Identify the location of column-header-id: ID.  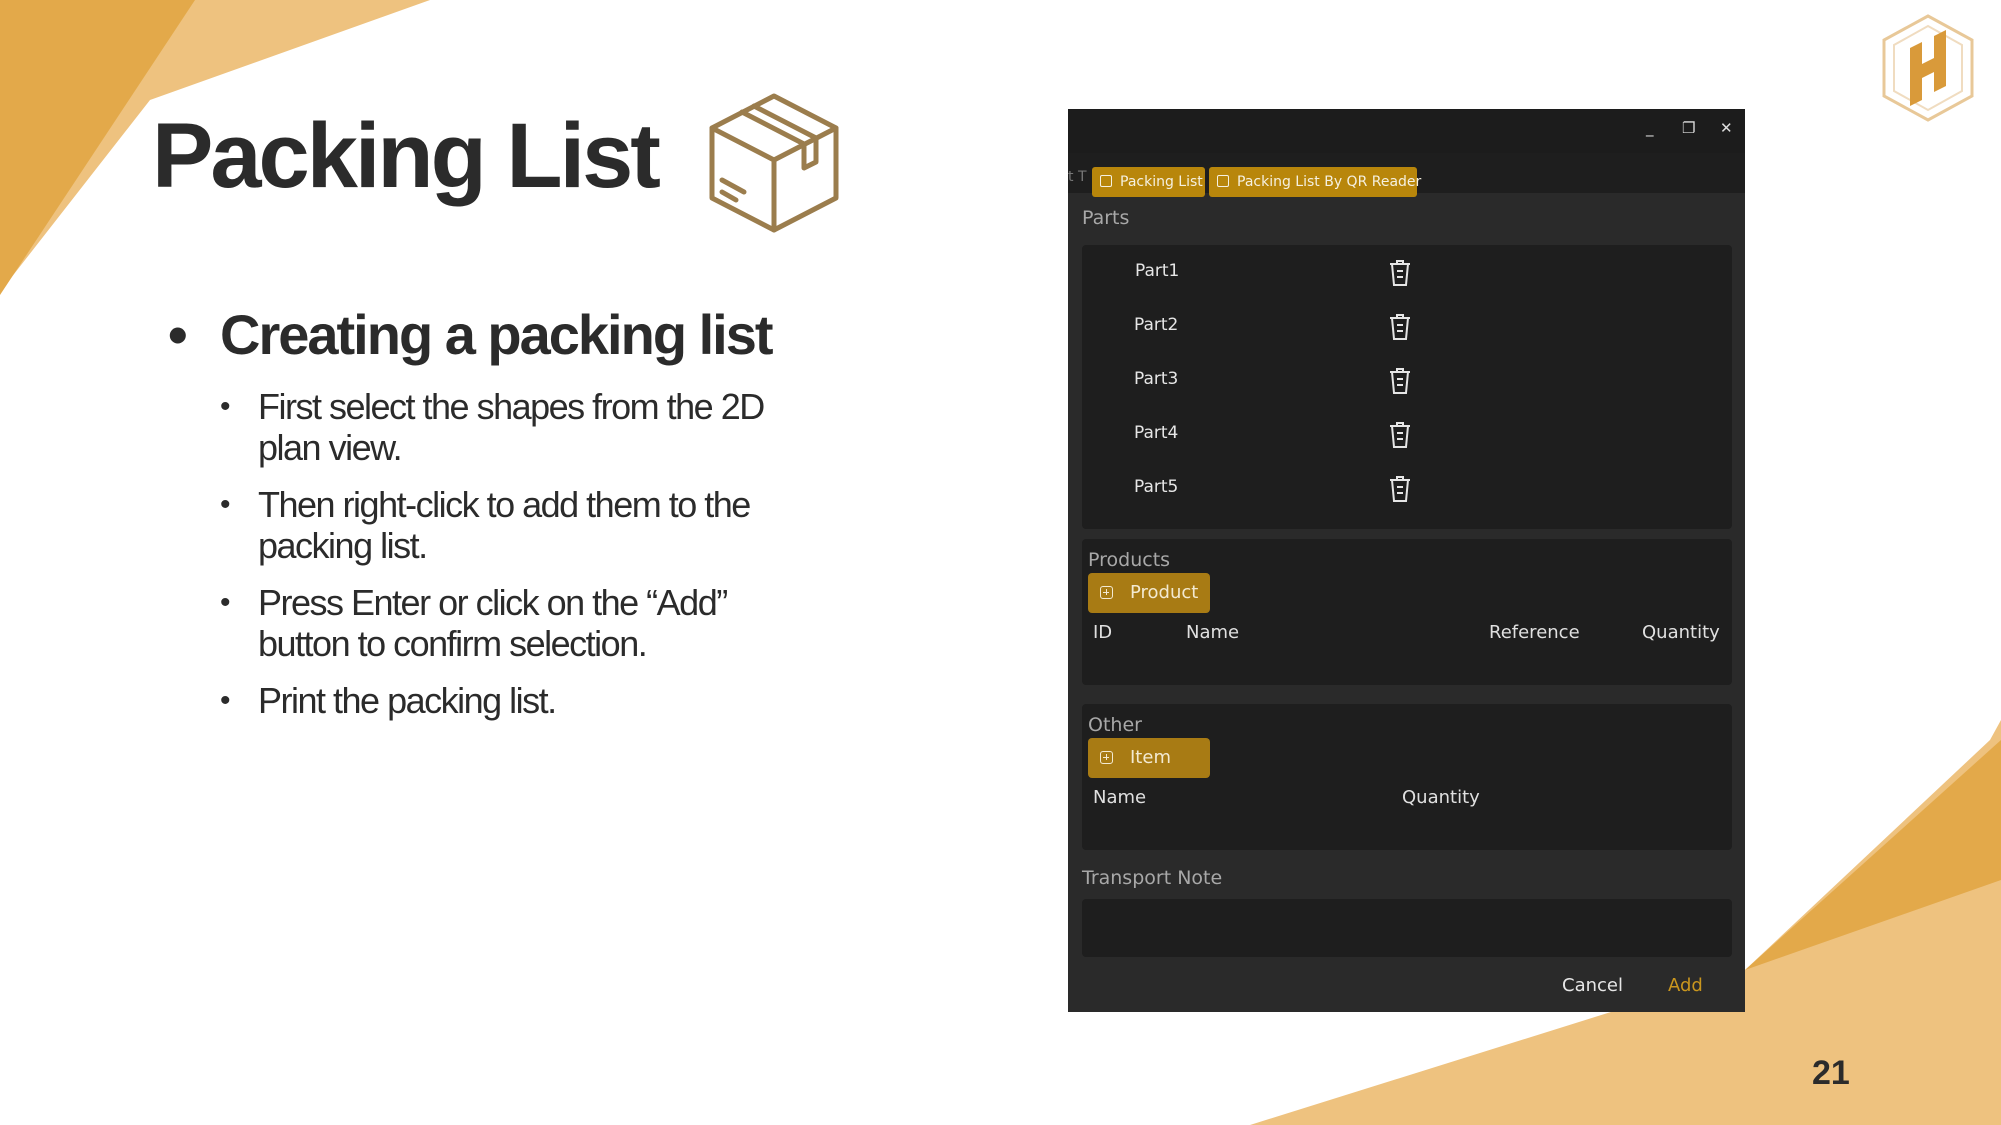
(1103, 632).